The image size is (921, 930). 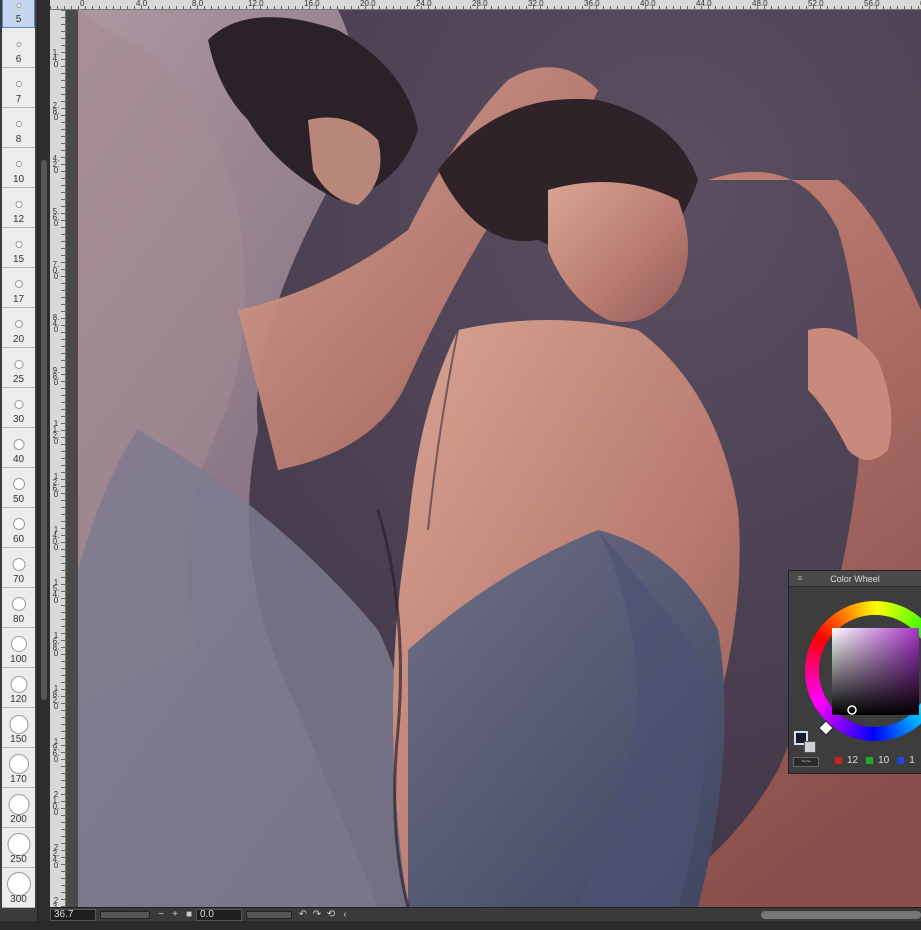 What do you see at coordinates (648, 4) in the screenshot?
I see `ruler-tick-label: 40.0` at bounding box center [648, 4].